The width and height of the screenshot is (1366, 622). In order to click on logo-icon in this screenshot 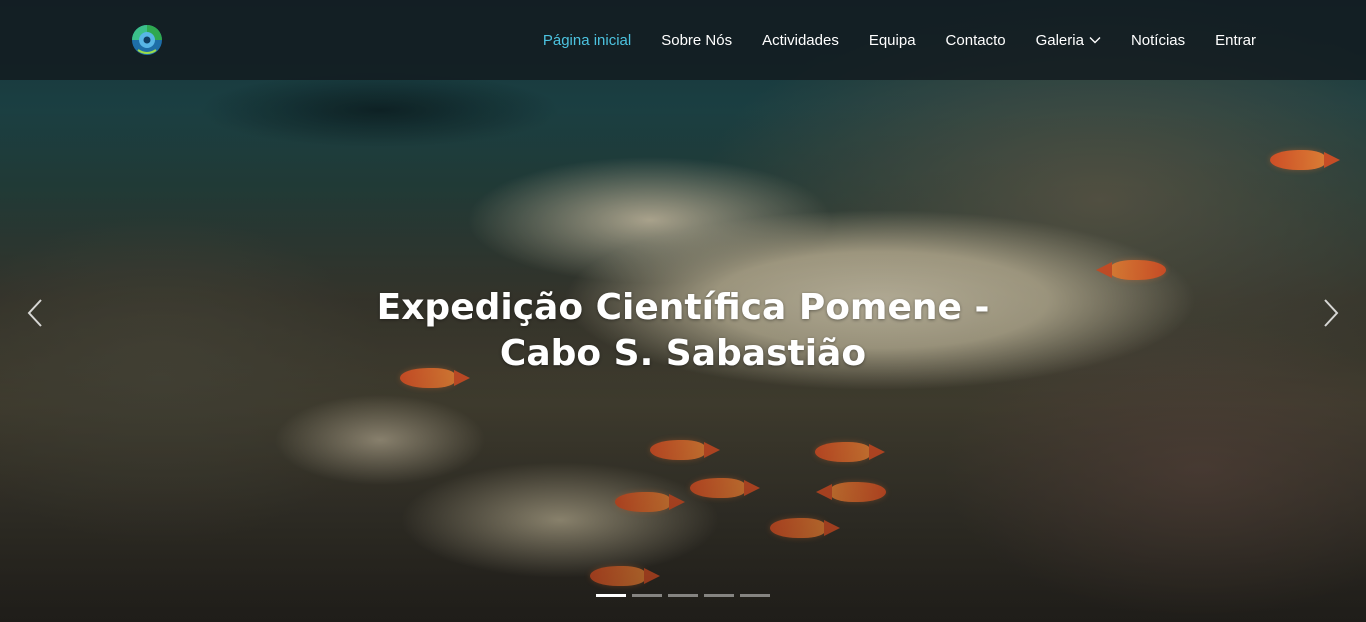, I will do `click(147, 40)`.